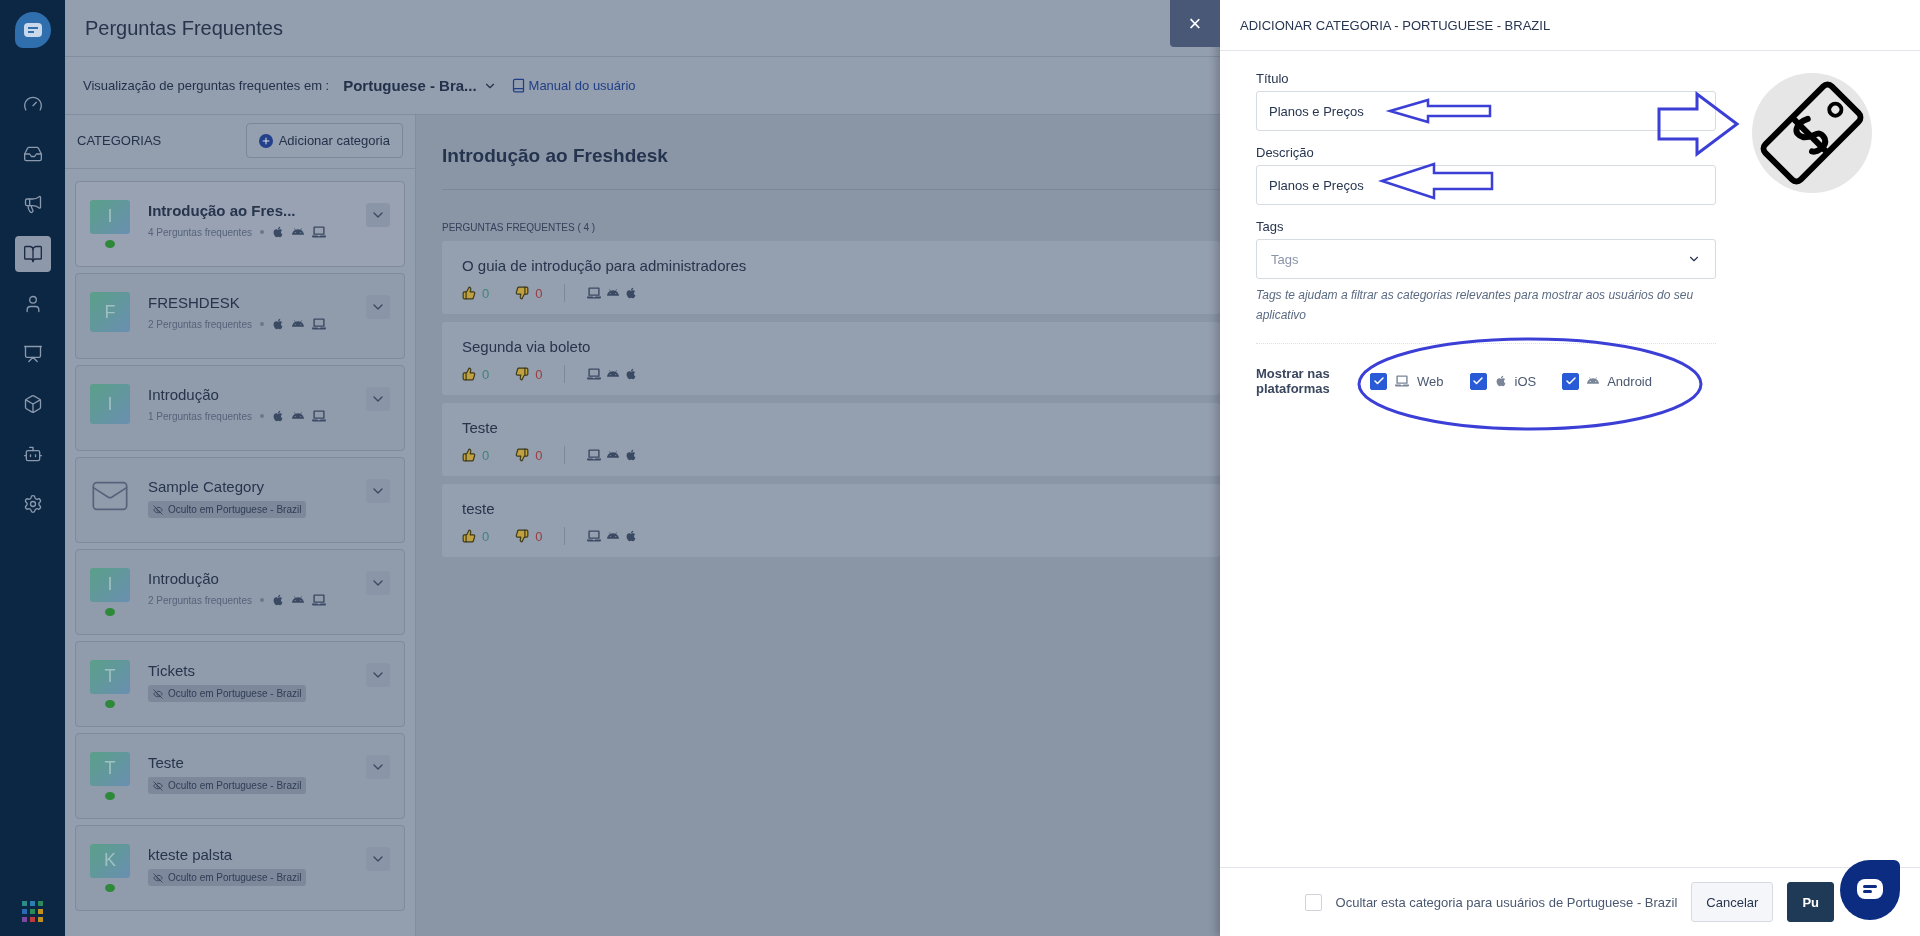 The width and height of the screenshot is (1920, 936). What do you see at coordinates (1870, 890) in the screenshot?
I see `chat-widget` at bounding box center [1870, 890].